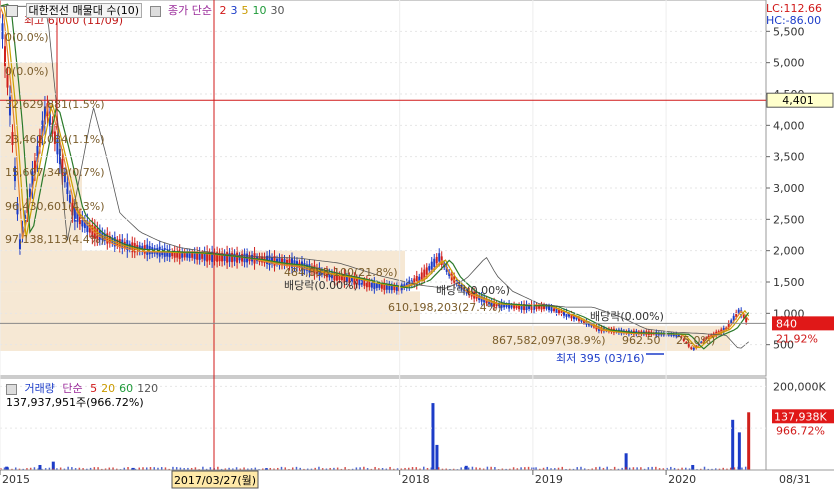 The height and width of the screenshot is (493, 834). I want to click on current-price-label: 840, so click(786, 323).